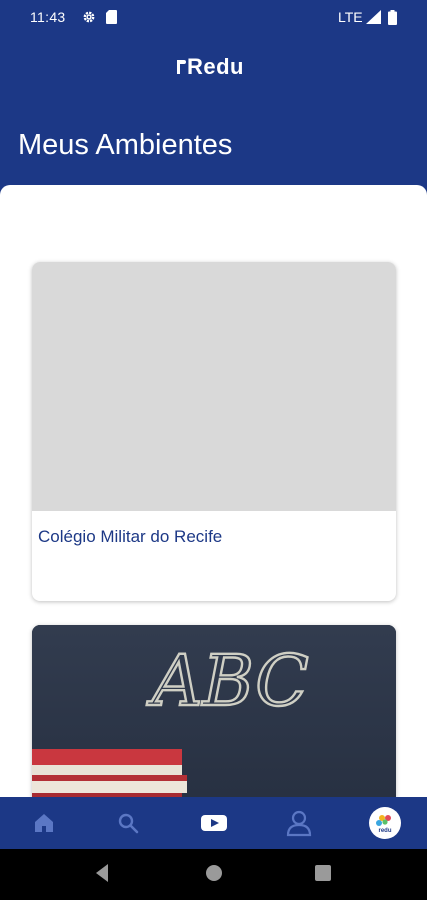 Image resolution: width=427 pixels, height=900 pixels. What do you see at coordinates (384, 831) in the screenshot?
I see `svg-text: redu` at bounding box center [384, 831].